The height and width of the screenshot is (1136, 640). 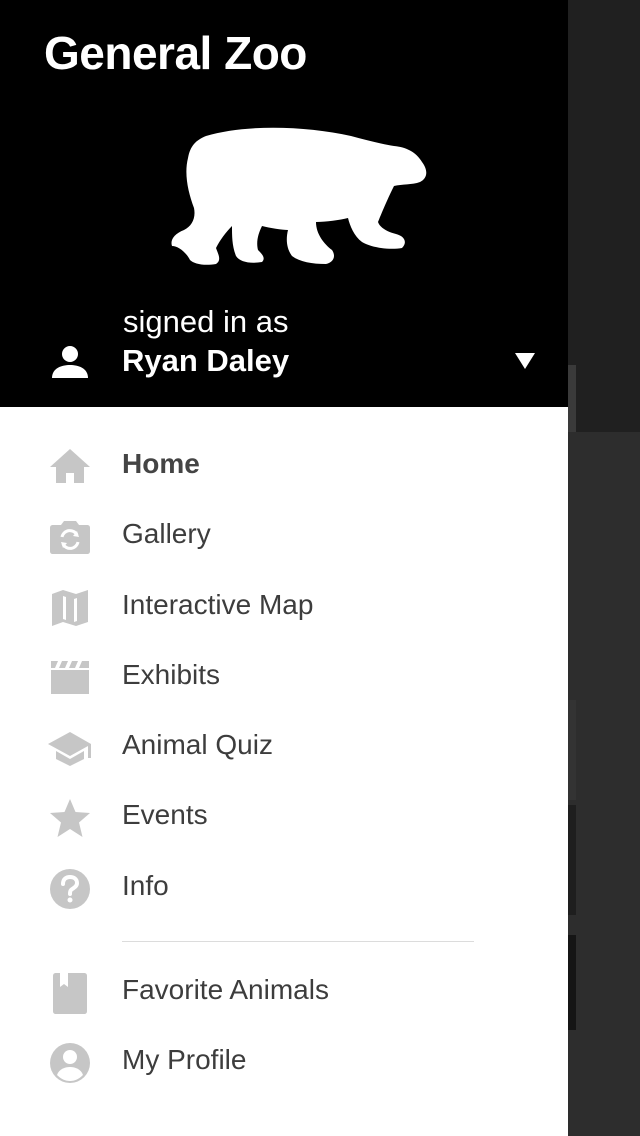 What do you see at coordinates (70, 607) in the screenshot?
I see `map-icon` at bounding box center [70, 607].